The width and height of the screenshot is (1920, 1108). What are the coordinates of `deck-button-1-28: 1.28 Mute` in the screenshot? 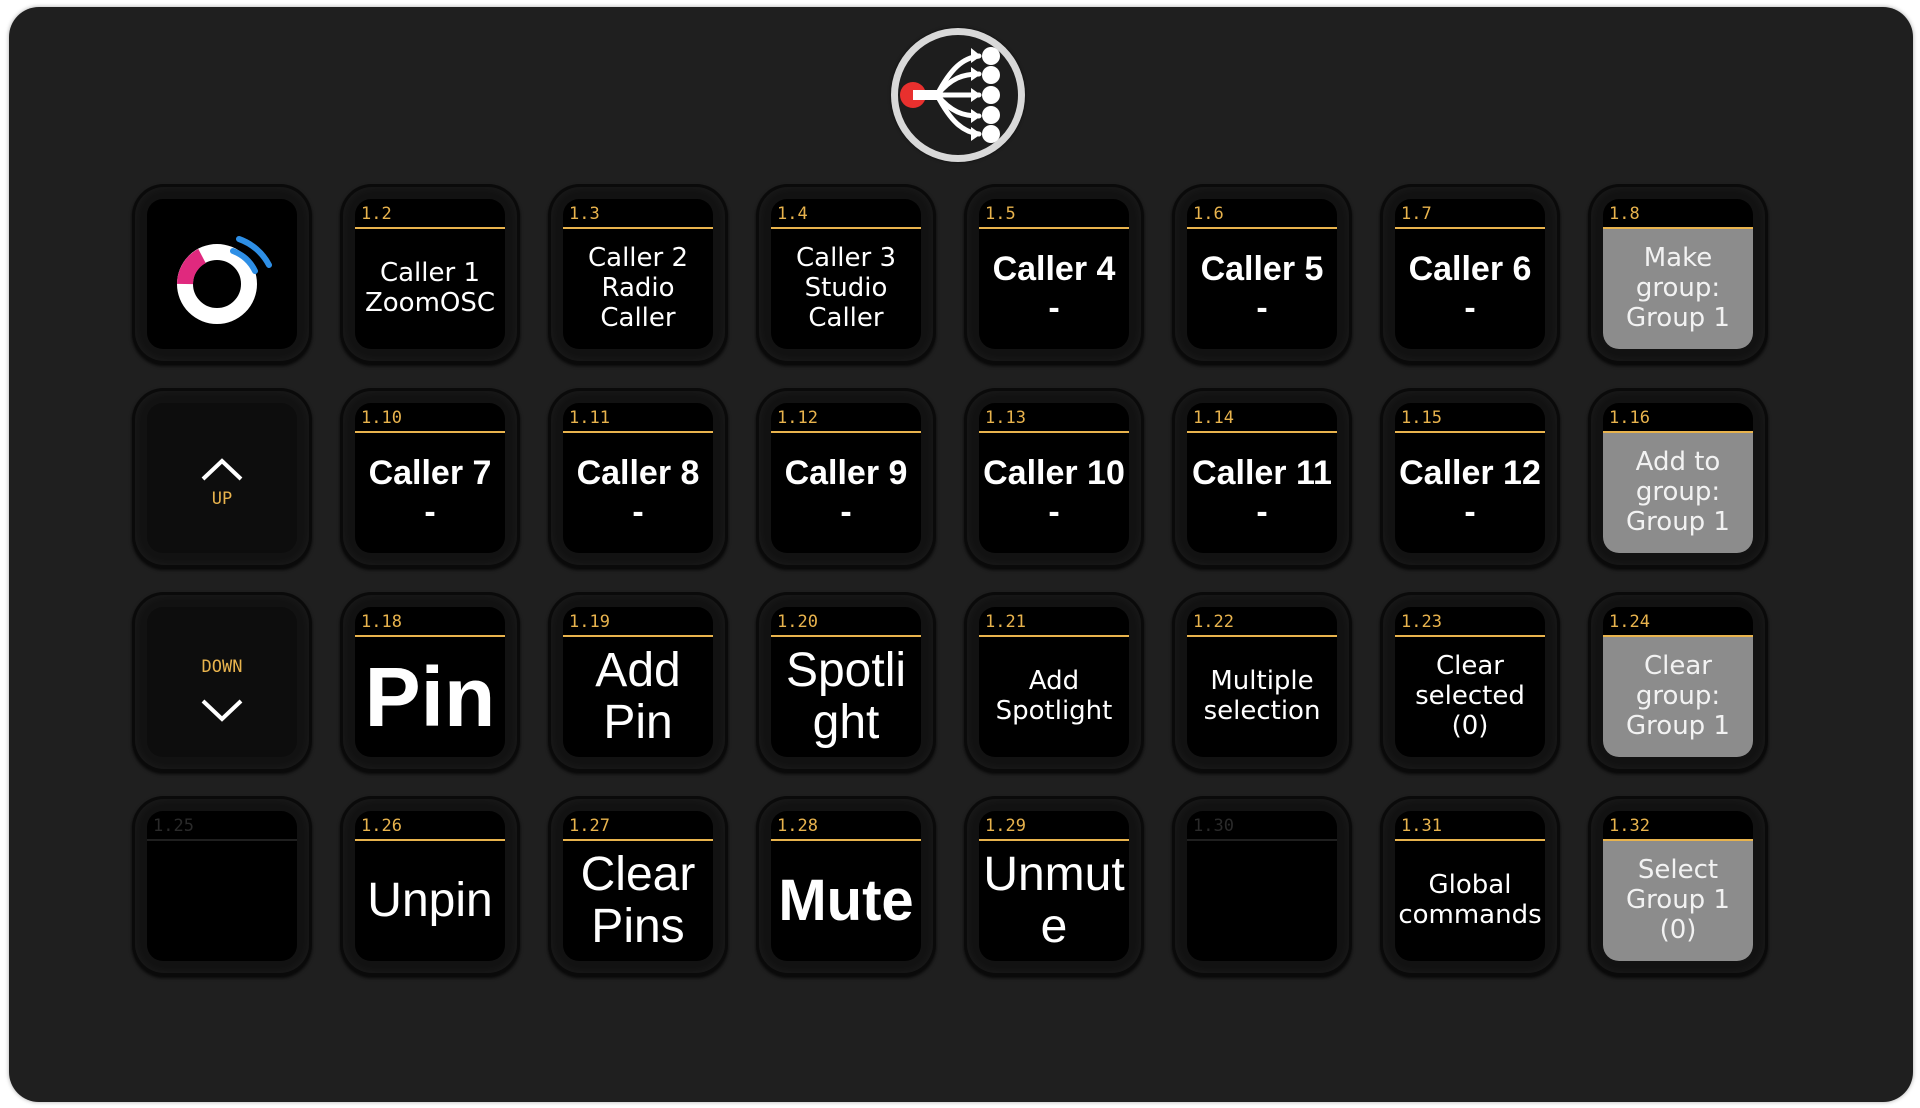 It's located at (846, 886).